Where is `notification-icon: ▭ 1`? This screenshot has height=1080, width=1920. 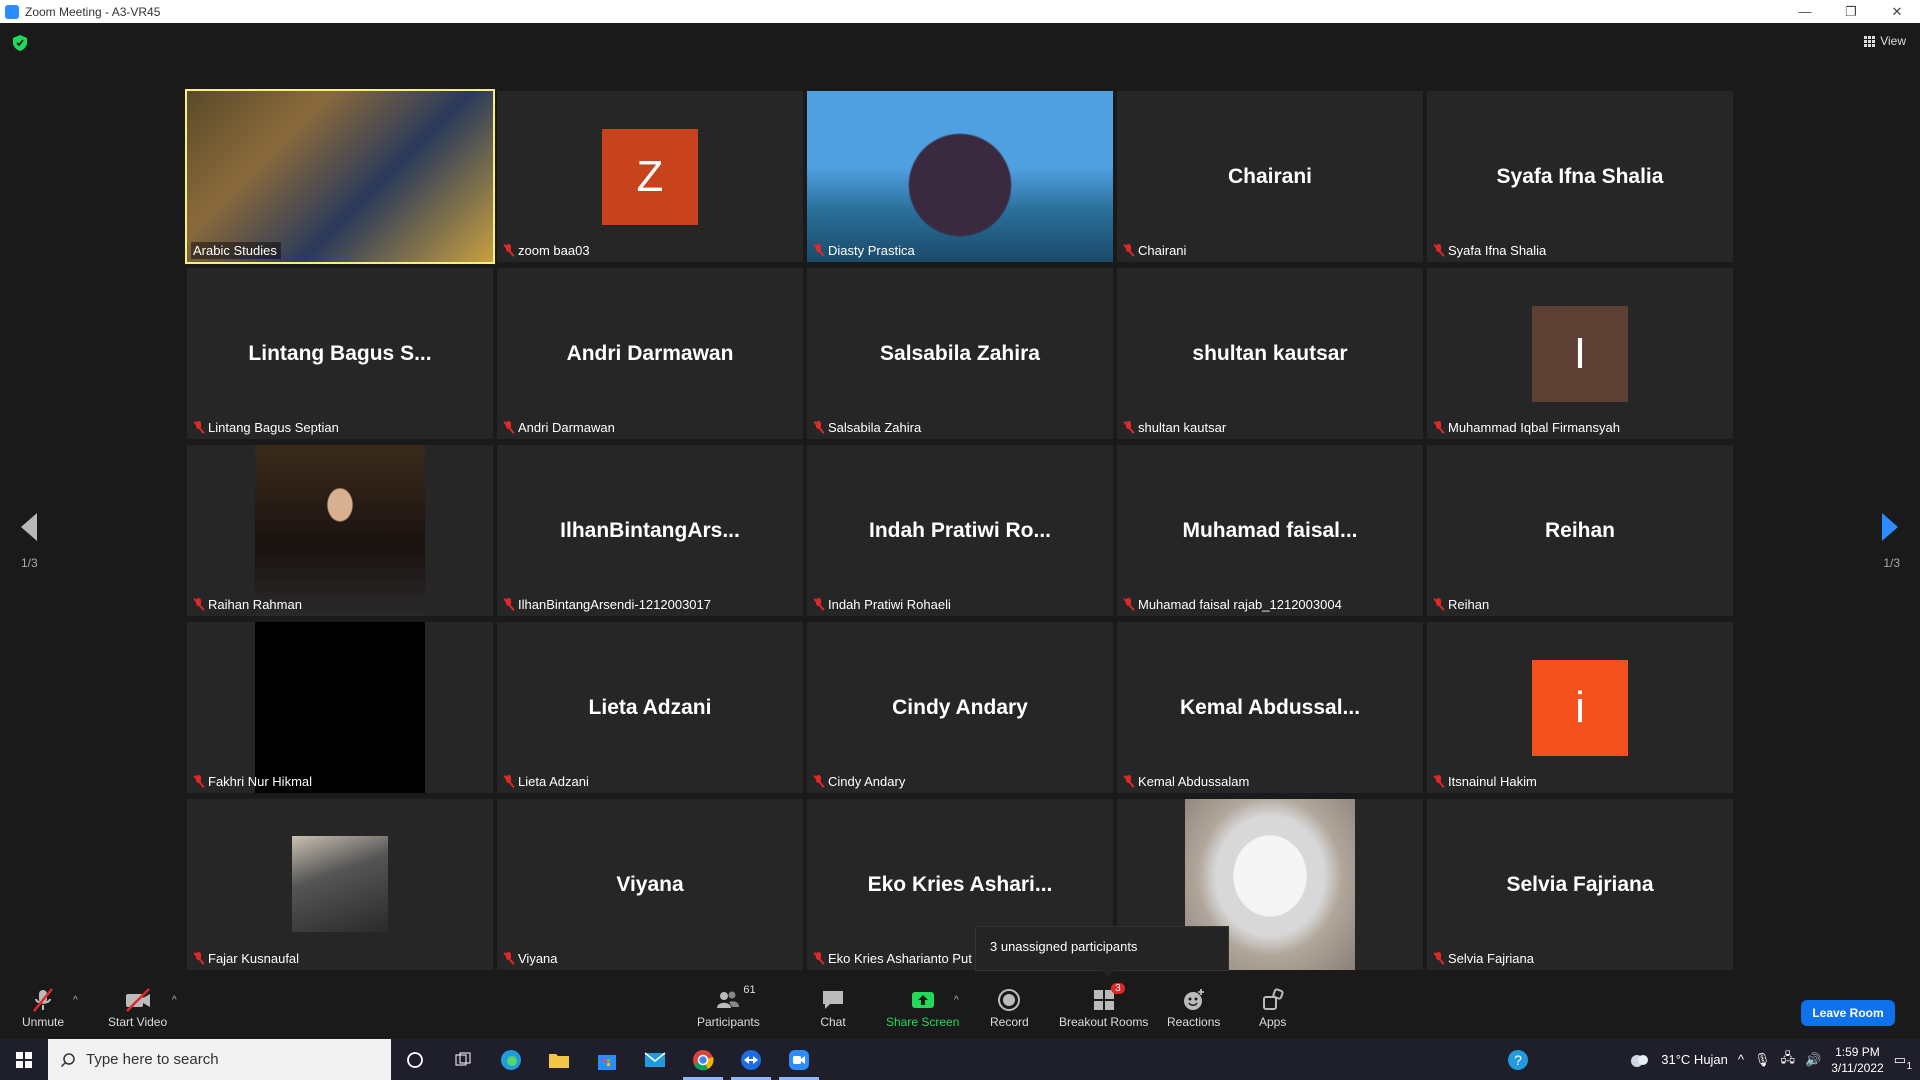 notification-icon: ▭ 1 is located at coordinates (1903, 1062).